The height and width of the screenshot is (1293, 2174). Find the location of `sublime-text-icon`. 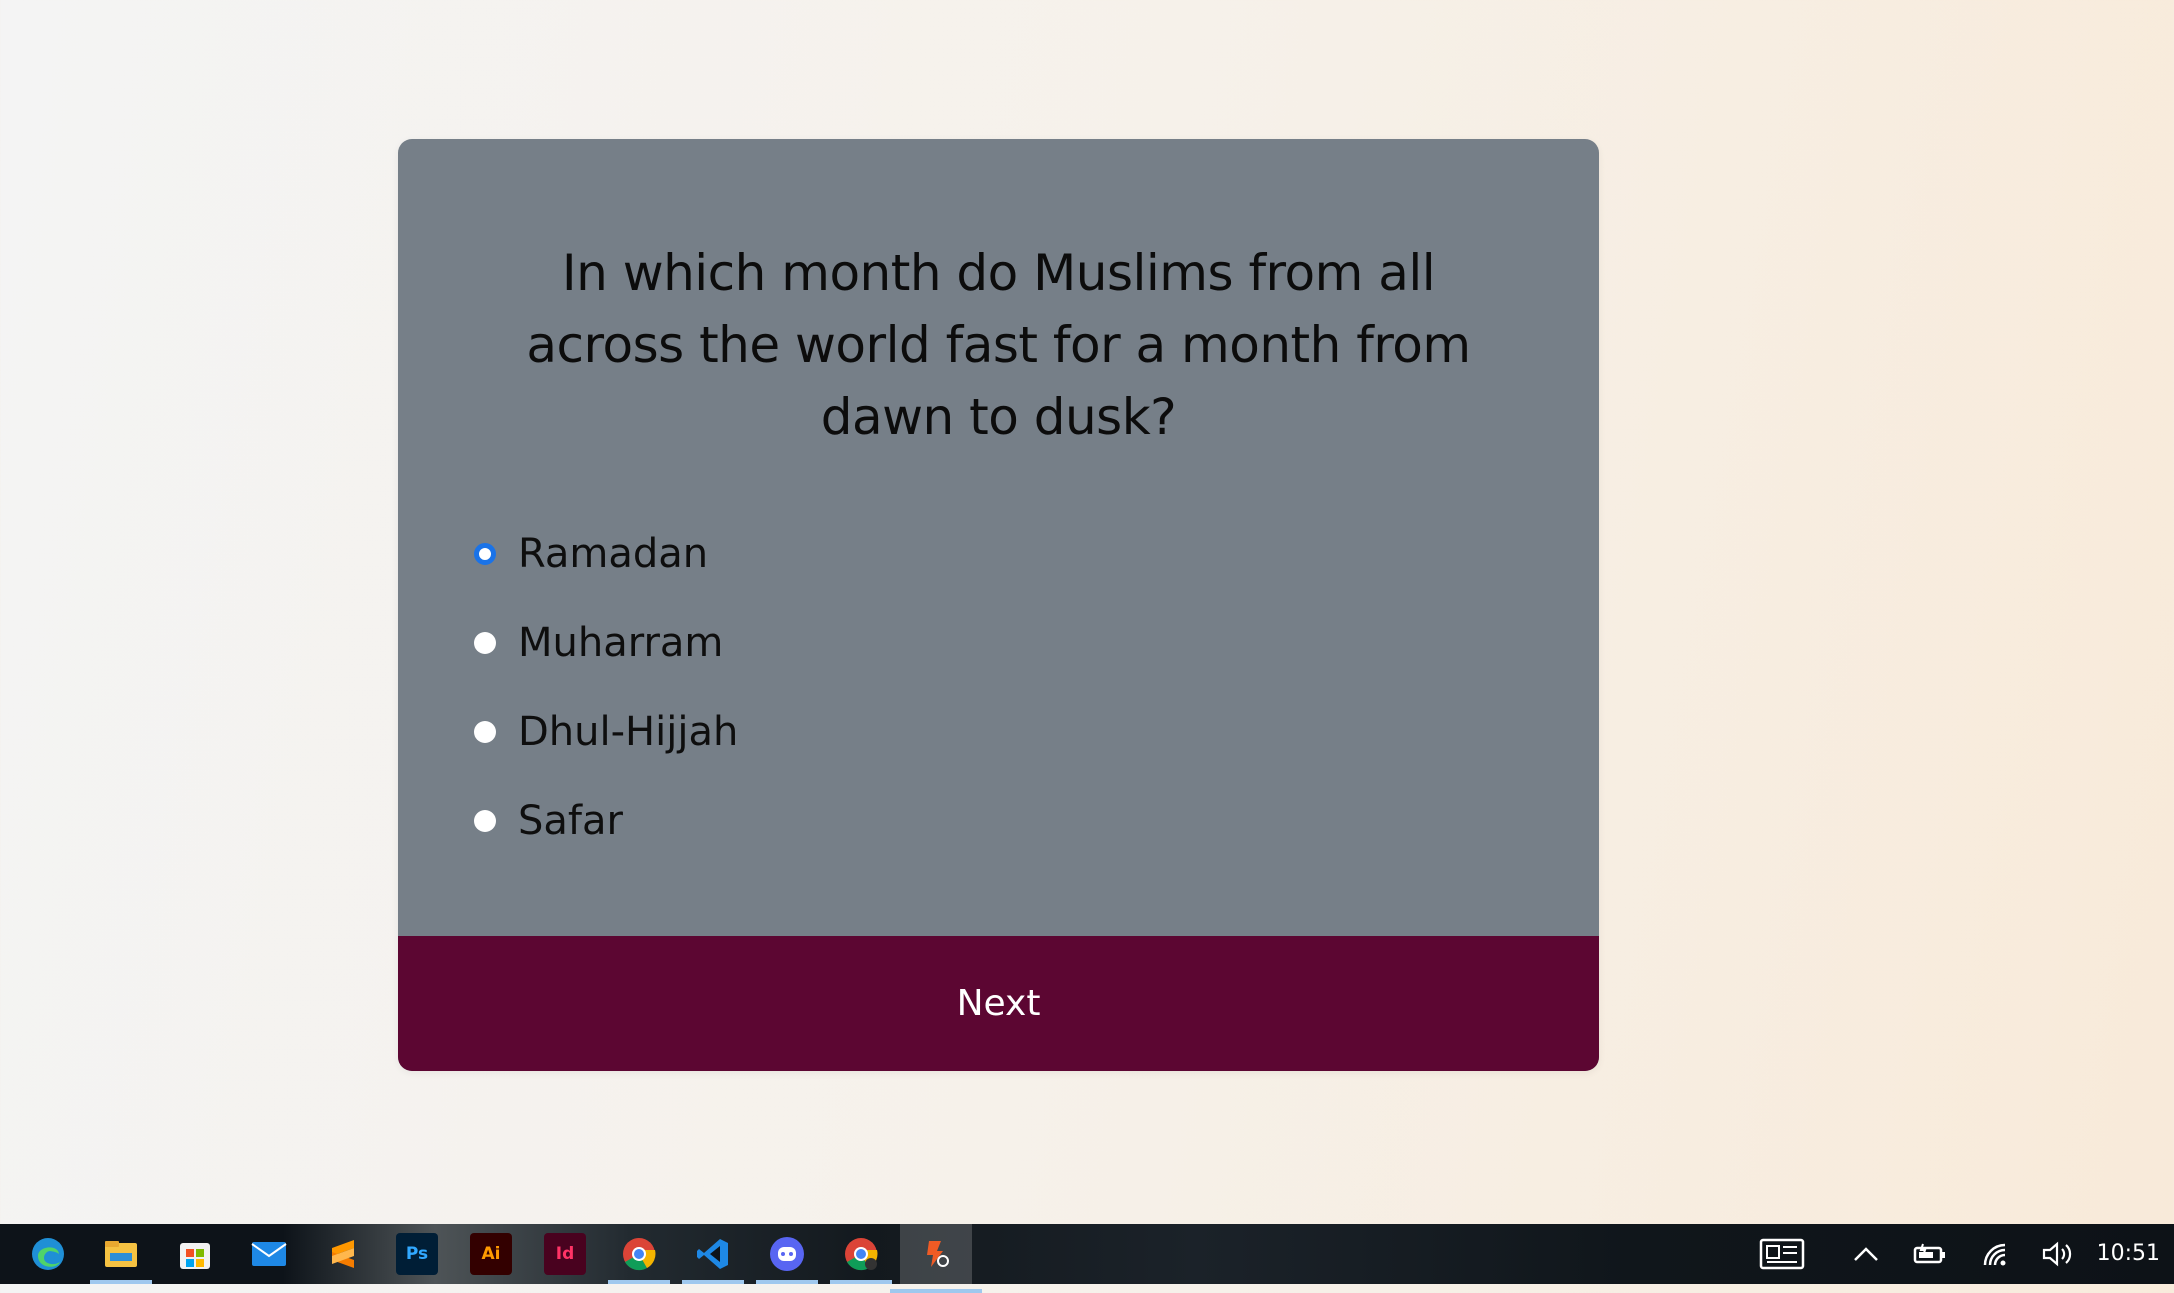

sublime-text-icon is located at coordinates (343, 1254).